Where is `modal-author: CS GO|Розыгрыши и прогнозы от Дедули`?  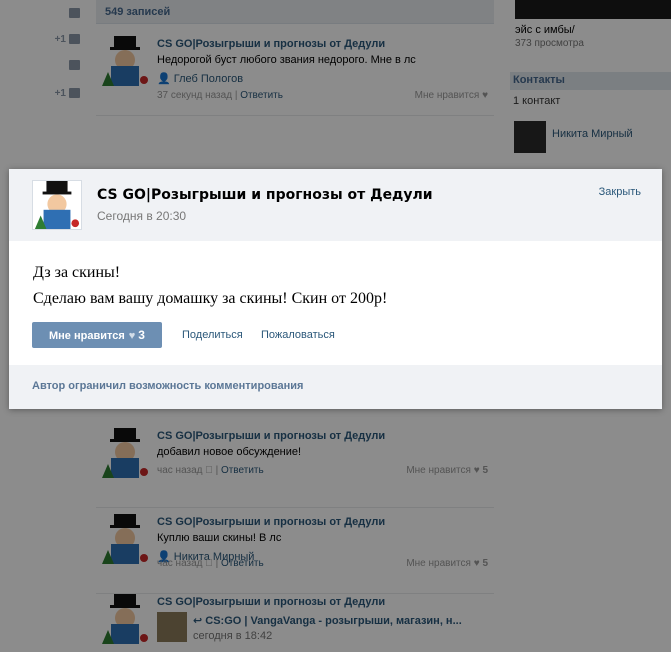 modal-author: CS GO|Розыгрыши и прогнозы от Дедули is located at coordinates (265, 195).